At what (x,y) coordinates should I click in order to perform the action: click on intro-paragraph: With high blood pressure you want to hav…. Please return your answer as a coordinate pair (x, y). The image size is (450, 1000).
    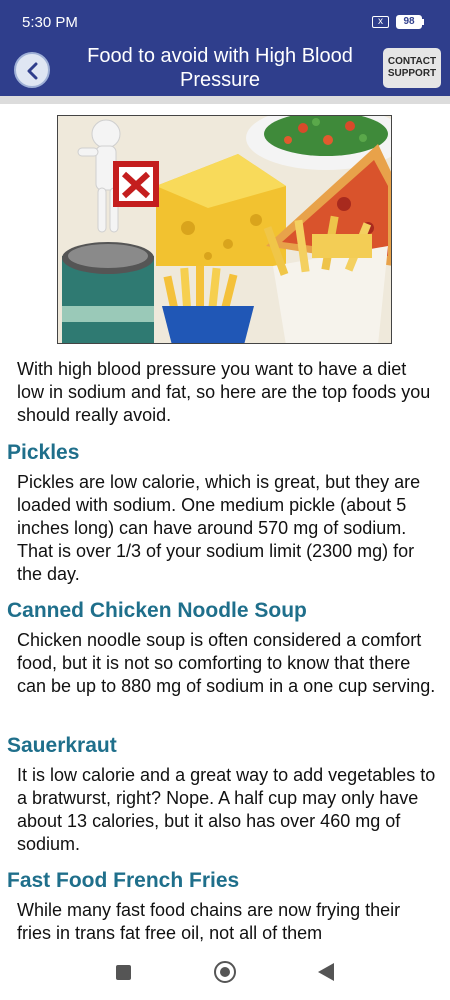
    Looking at the image, I should click on (224, 392).